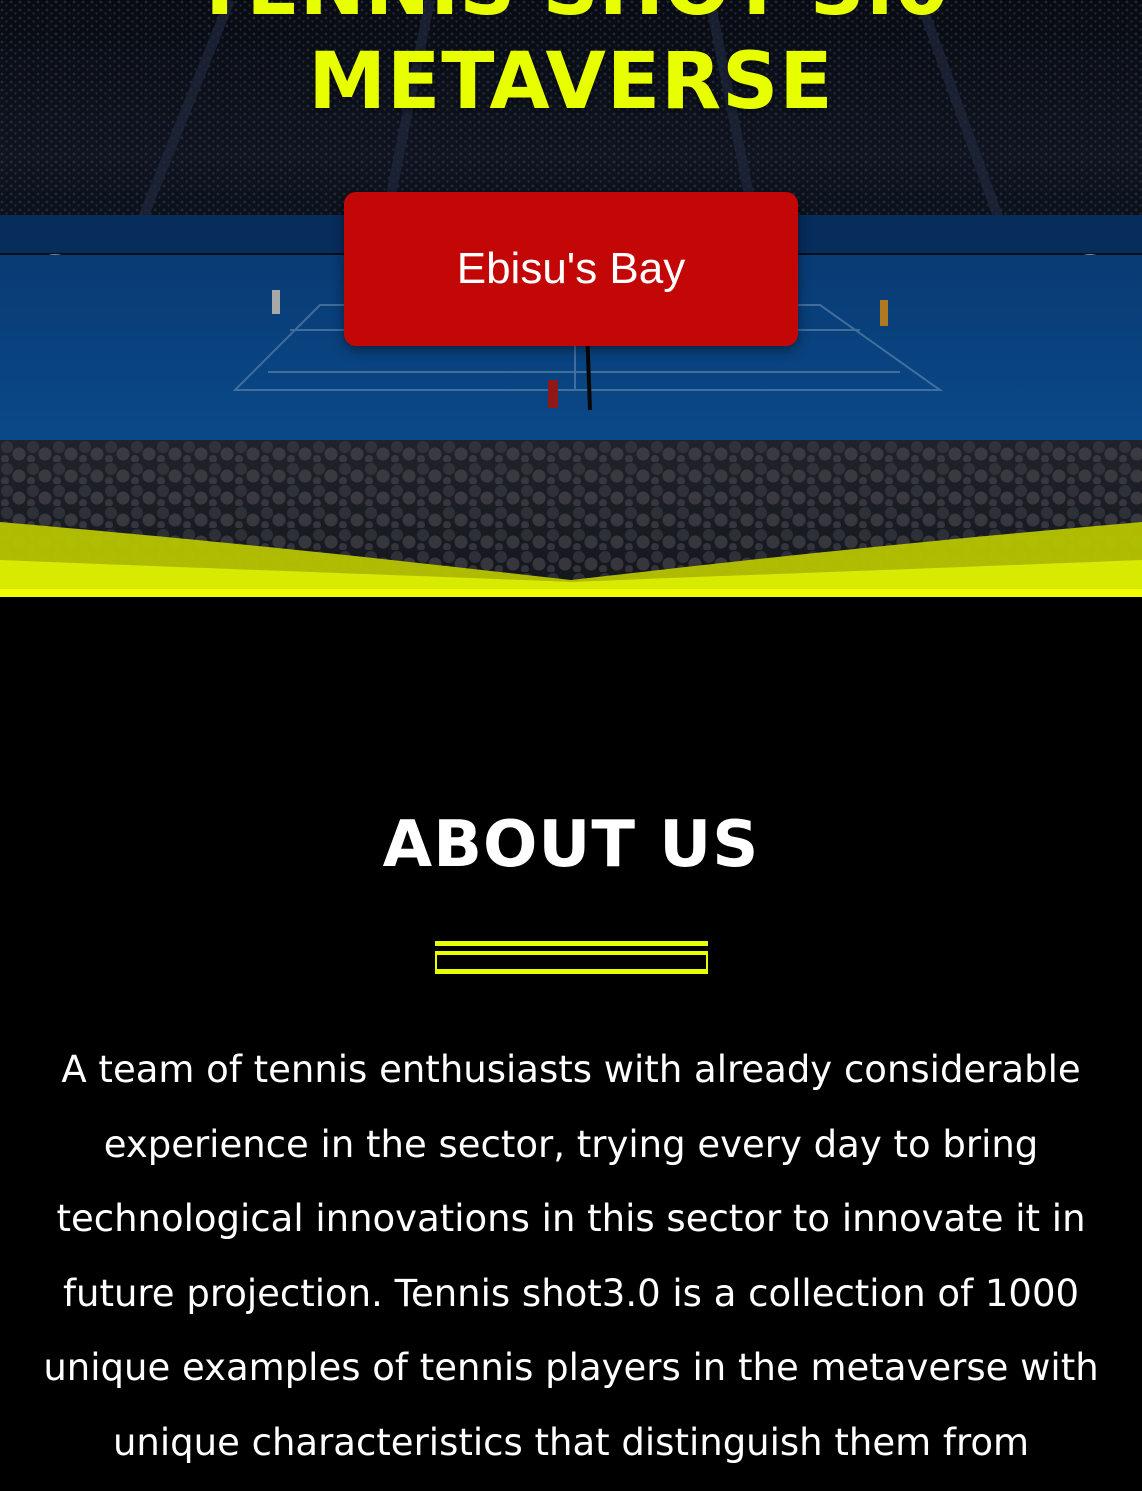  Describe the element at coordinates (571, 269) in the screenshot. I see `ebisus-bay-button: Ebisu's Bay` at that location.